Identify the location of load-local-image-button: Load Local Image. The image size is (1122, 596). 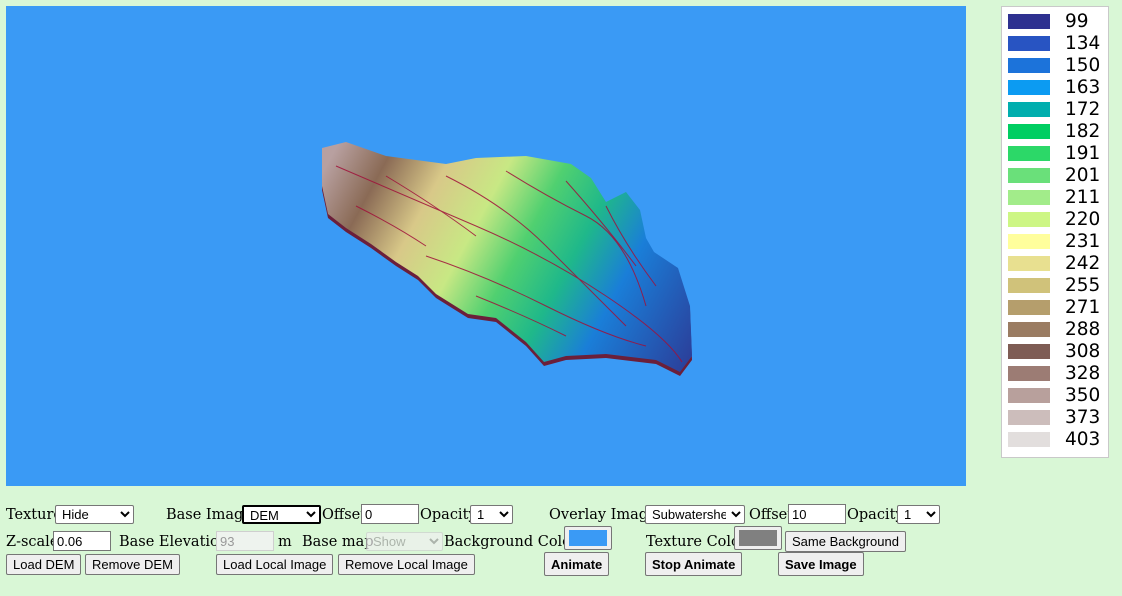
(275, 564).